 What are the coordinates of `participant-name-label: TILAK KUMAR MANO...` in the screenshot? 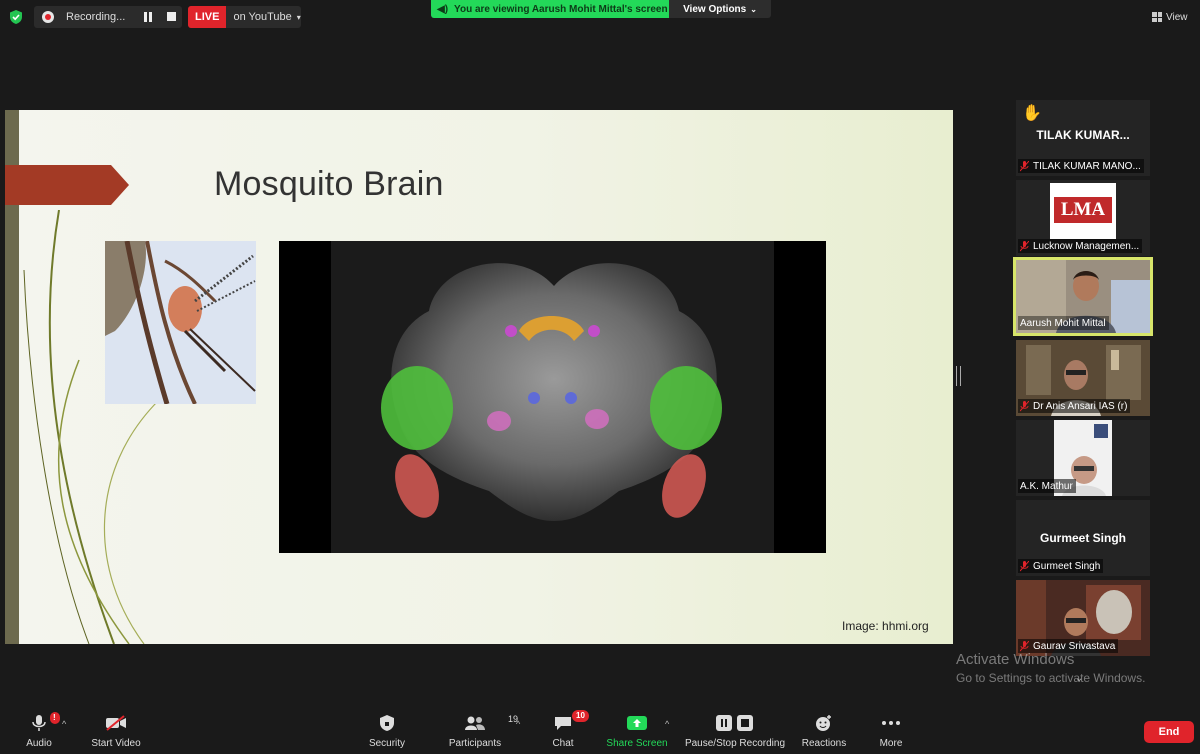 It's located at (1081, 166).